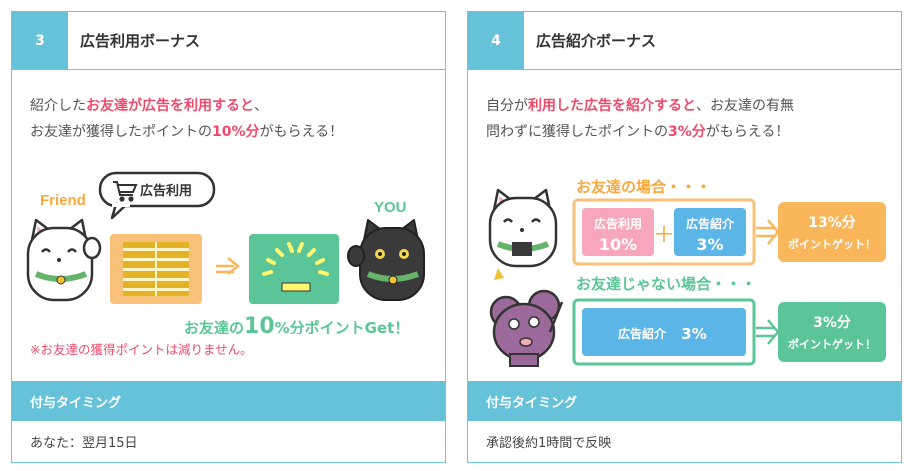 The image size is (913, 471). Describe the element at coordinates (166, 191) in the screenshot. I see `bubble-label: 広告利用` at that location.